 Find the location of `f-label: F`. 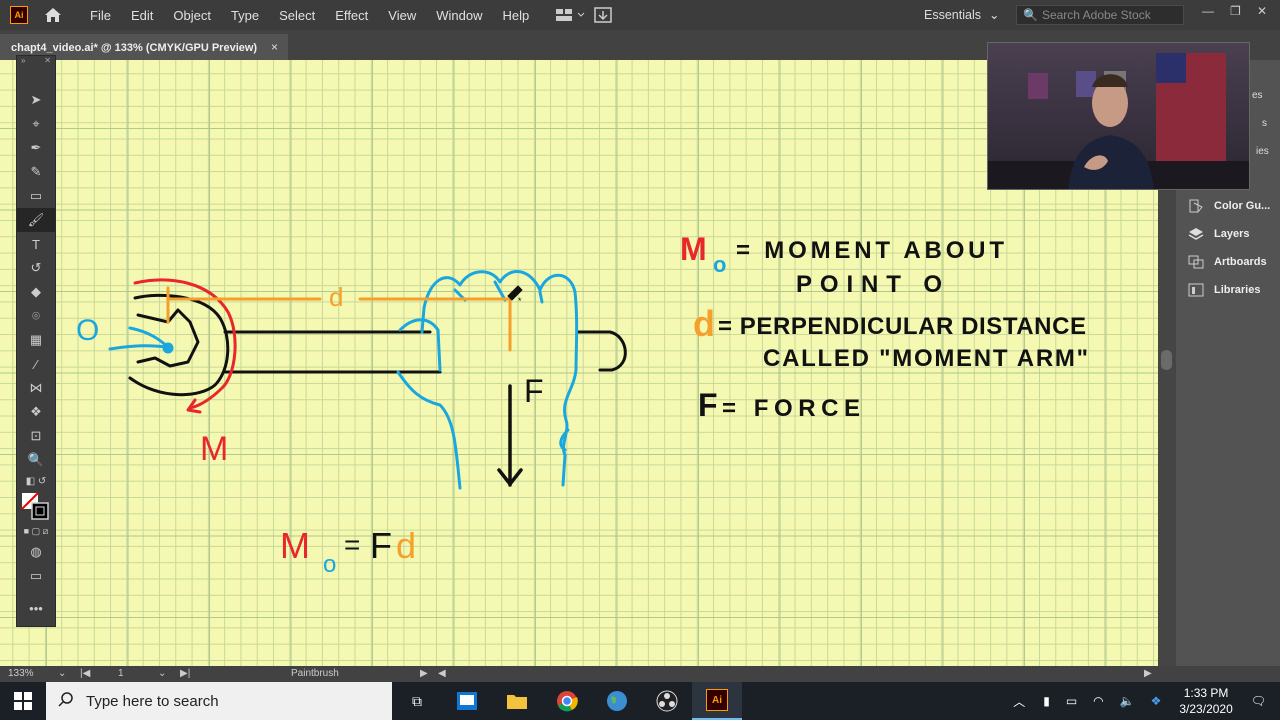

f-label: F is located at coordinates (534, 391).